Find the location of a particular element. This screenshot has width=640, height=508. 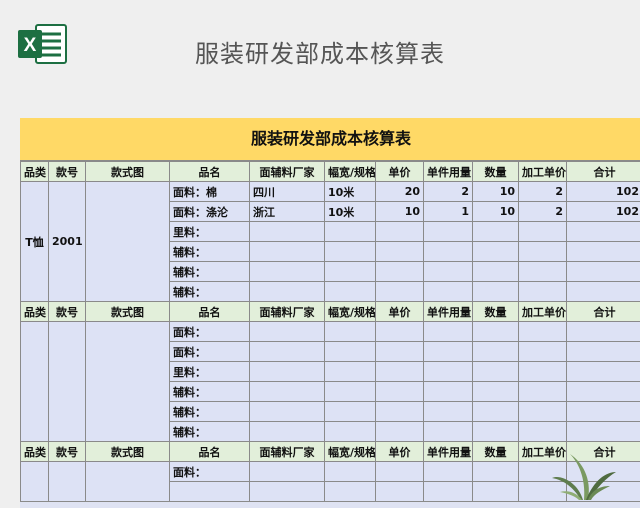

name-cell is located at coordinates (210, 492).